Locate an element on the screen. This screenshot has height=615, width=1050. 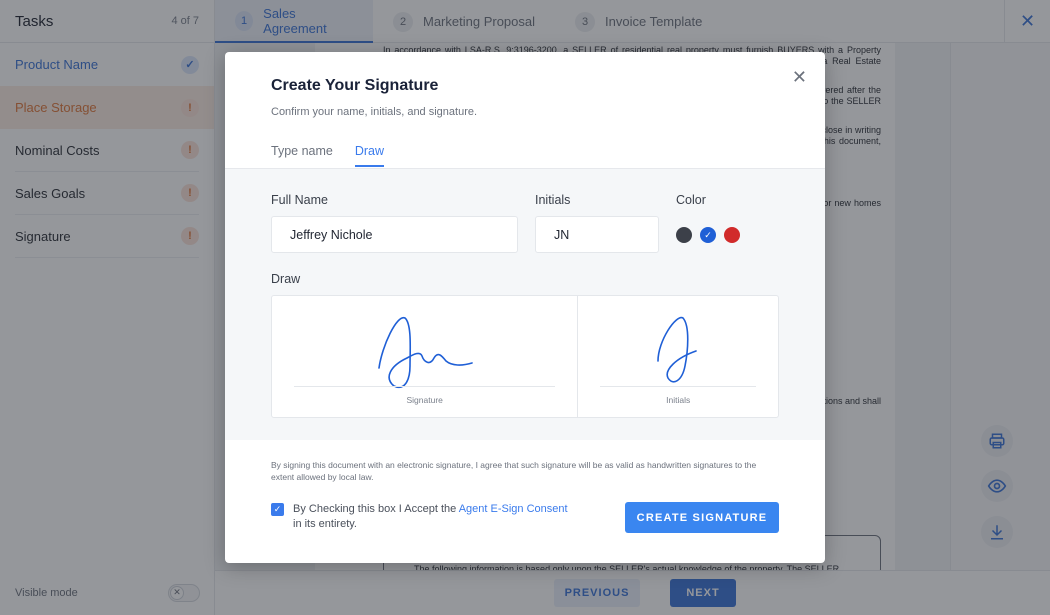
signature-caption: Signature is located at coordinates (424, 400).